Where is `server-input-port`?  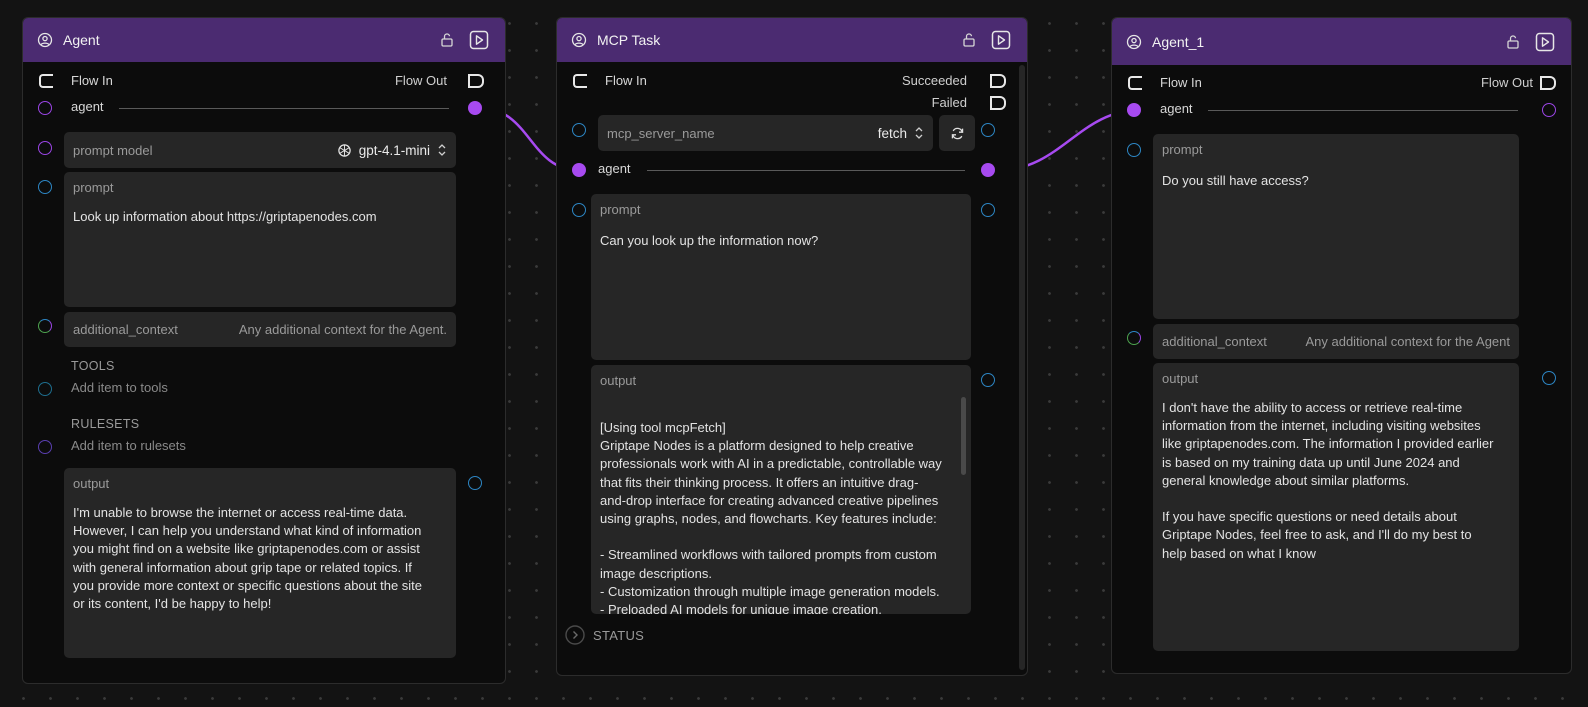 server-input-port is located at coordinates (579, 130).